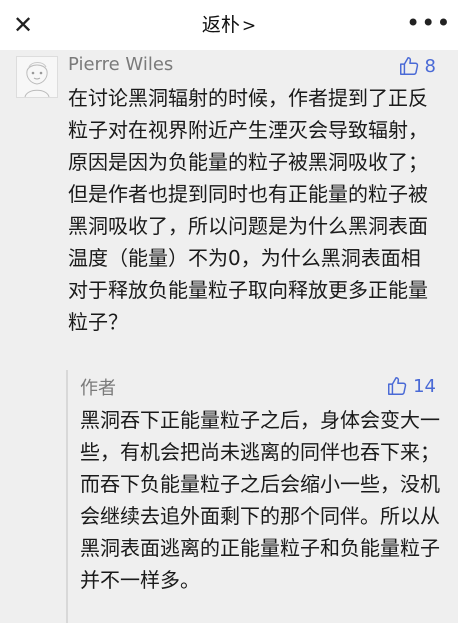  Describe the element at coordinates (424, 386) in the screenshot. I see `reply-like-count: 14` at that location.